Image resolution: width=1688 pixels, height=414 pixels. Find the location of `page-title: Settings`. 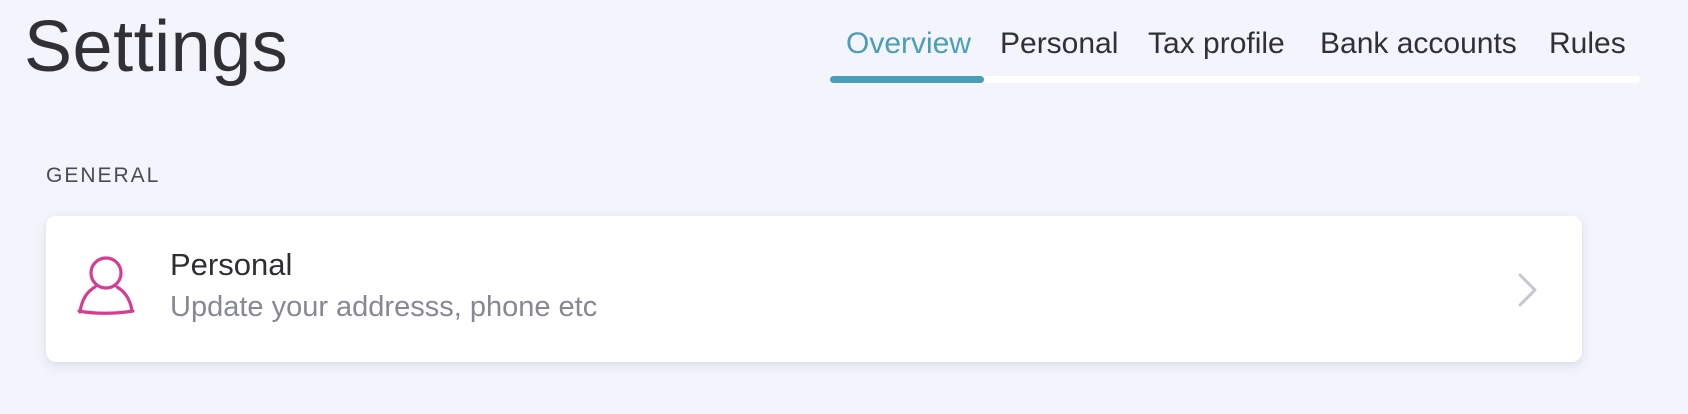

page-title: Settings is located at coordinates (156, 47).